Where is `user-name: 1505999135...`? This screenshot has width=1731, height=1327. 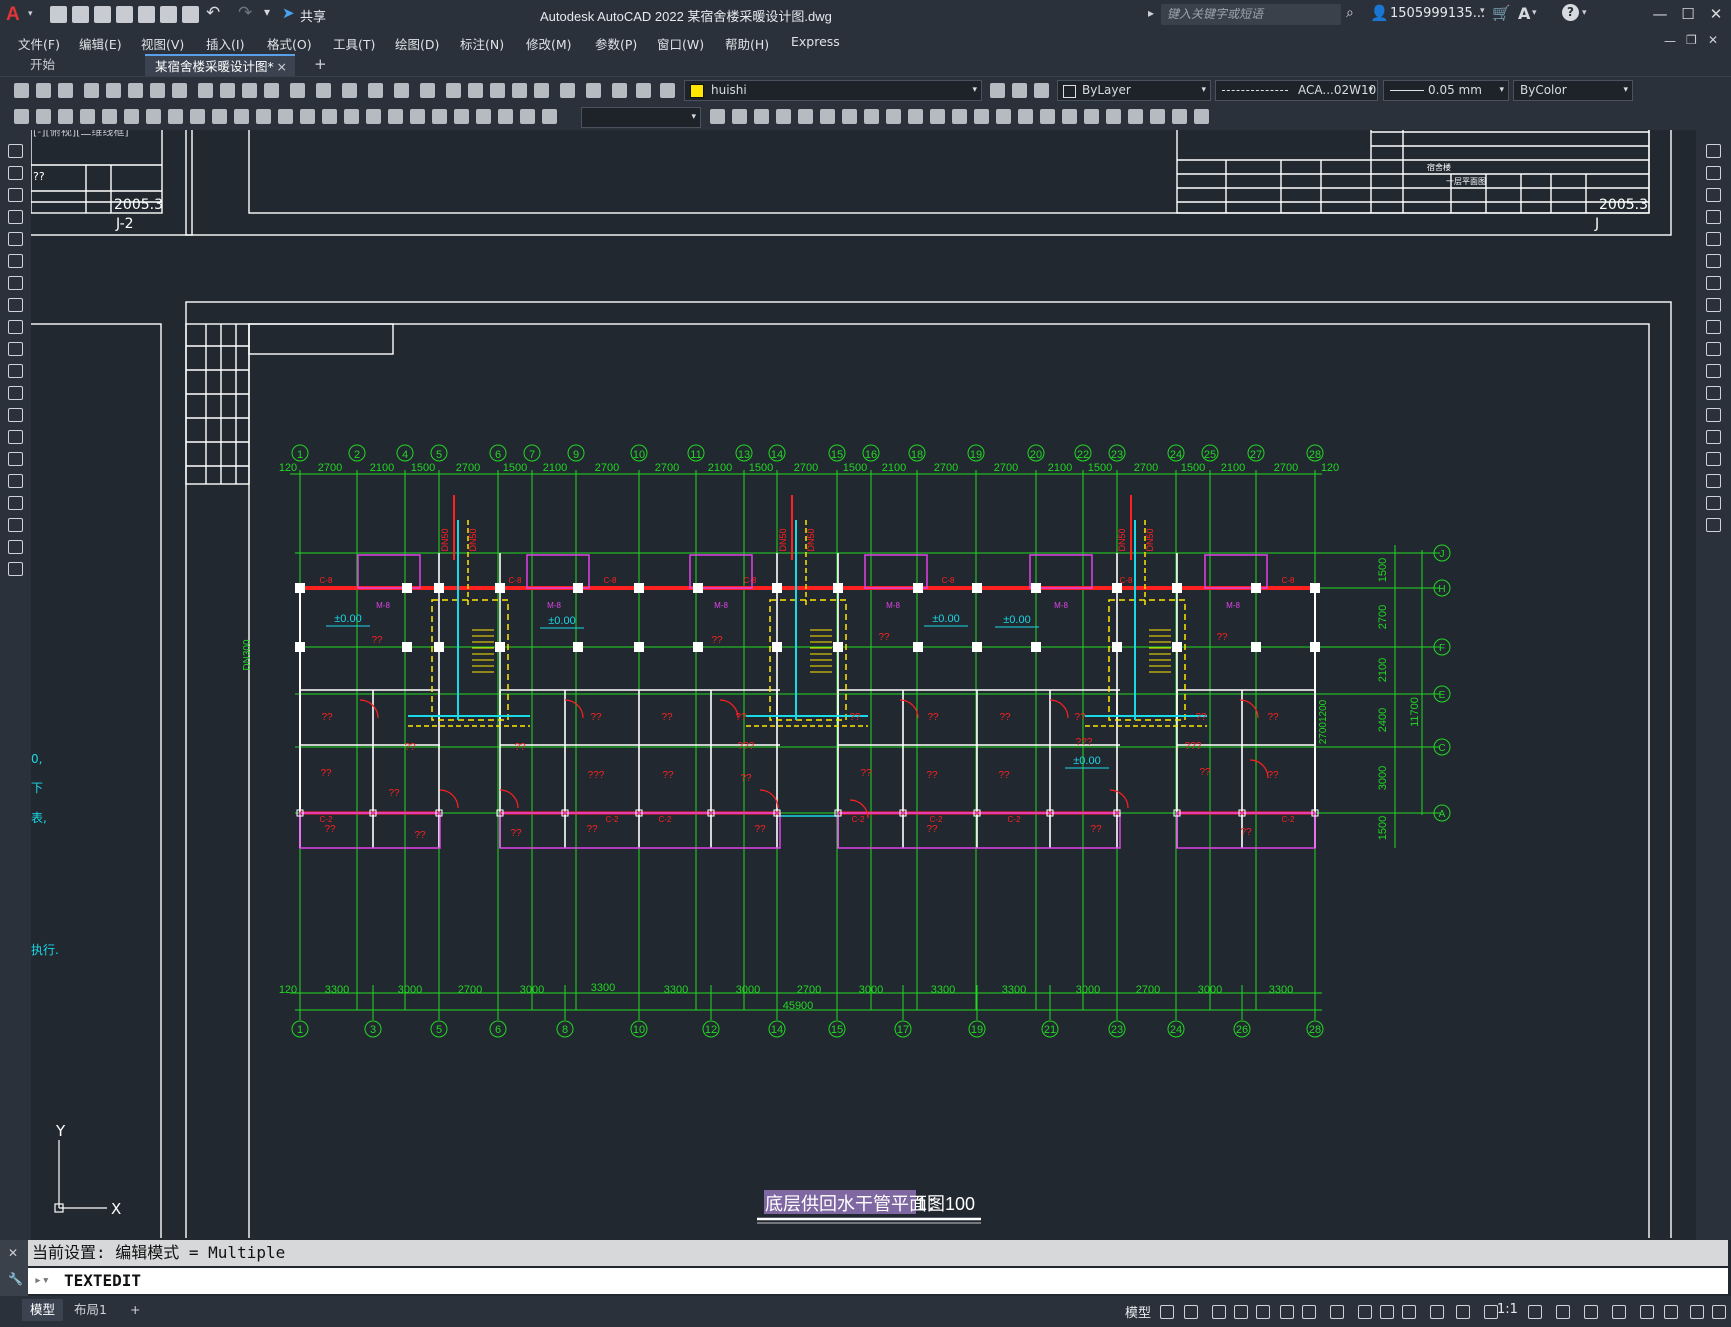
user-name: 1505999135... is located at coordinates (1437, 13).